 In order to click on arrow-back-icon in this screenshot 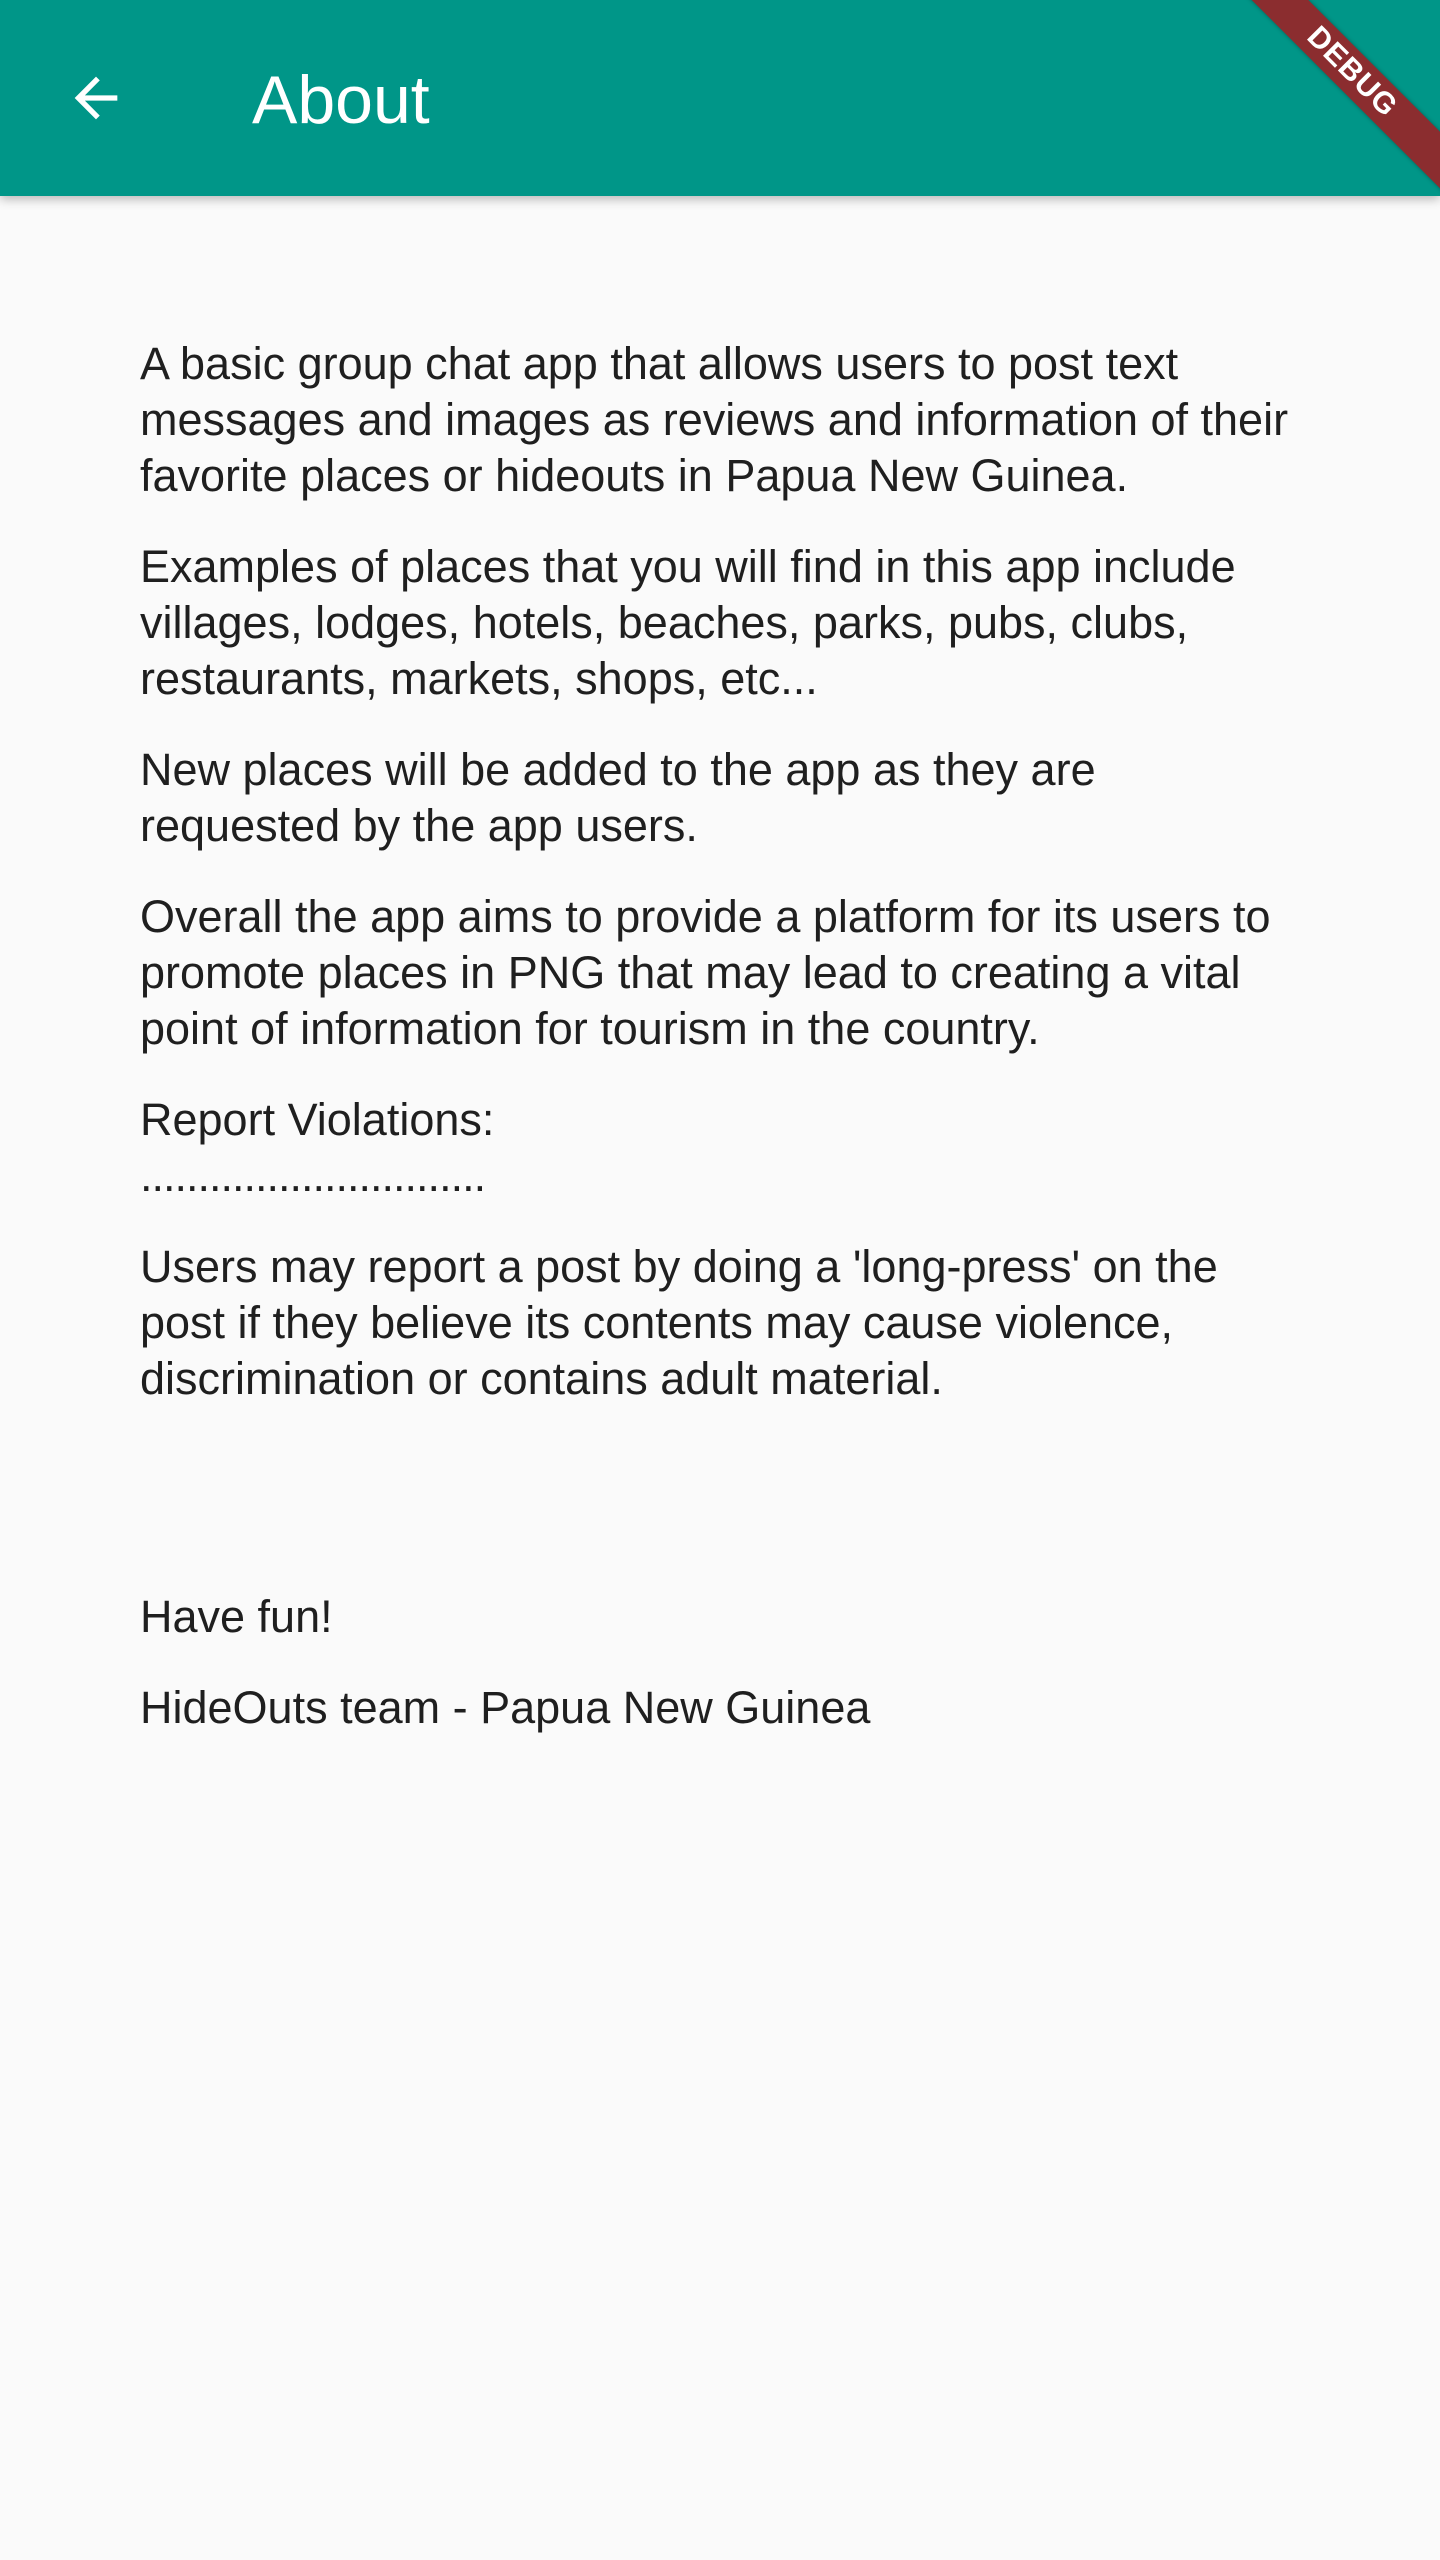, I will do `click(96, 98)`.